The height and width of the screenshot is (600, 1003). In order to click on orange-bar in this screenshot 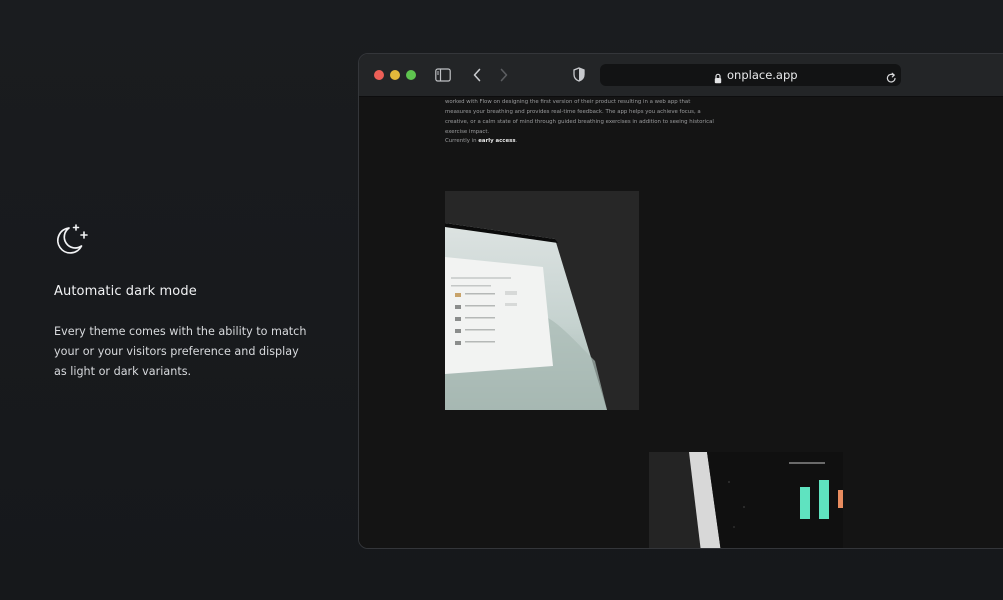, I will do `click(840, 499)`.